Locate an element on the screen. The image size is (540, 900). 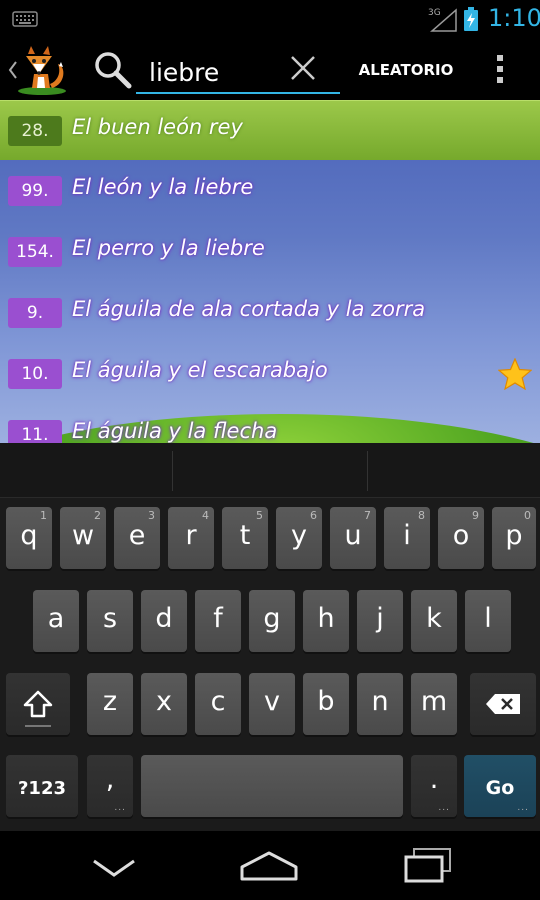
list-item: 28. El buen león rey is located at coordinates (270, 130).